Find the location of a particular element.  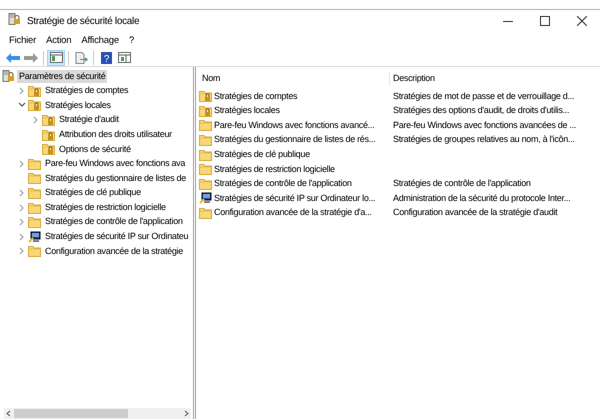

tree-item: Stratégie d'audit is located at coordinates (89, 120).